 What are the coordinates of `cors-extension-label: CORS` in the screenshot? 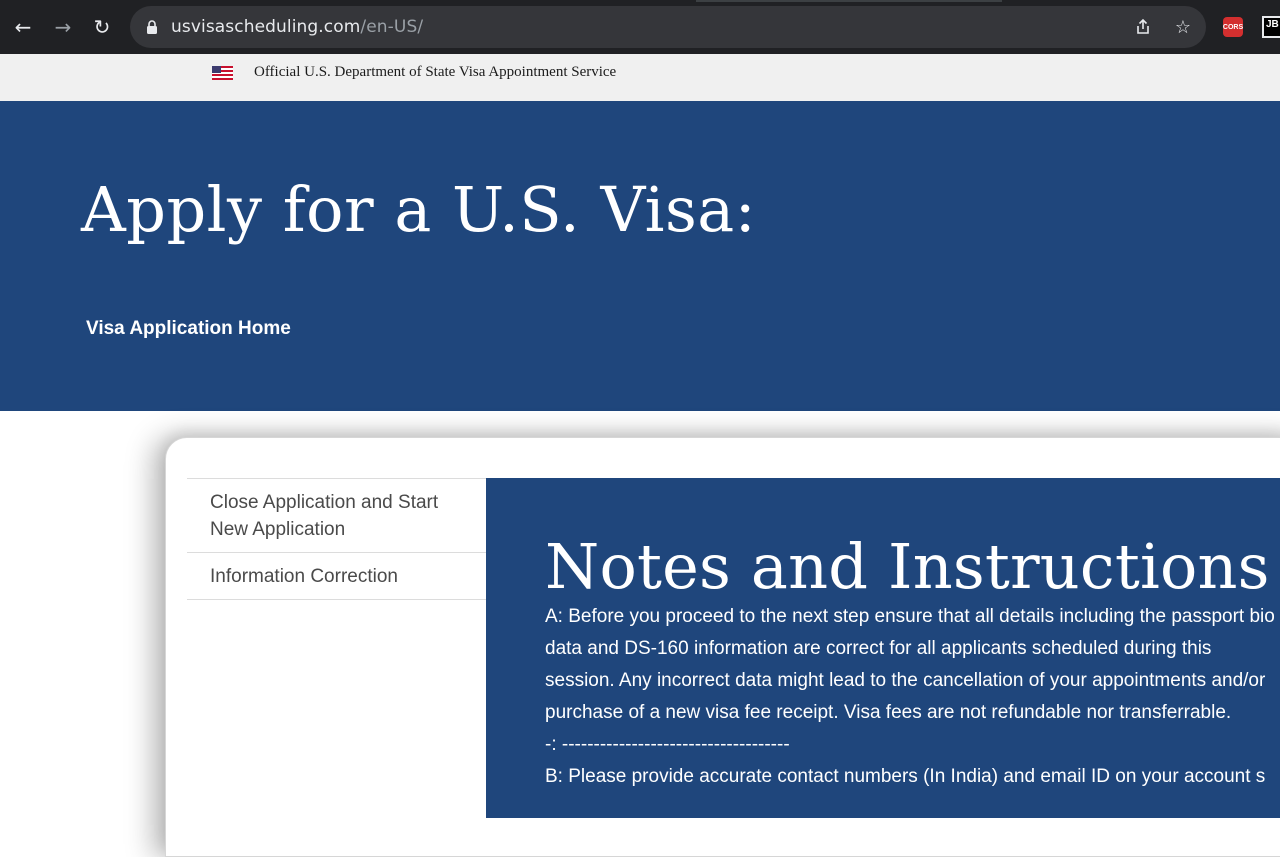 It's located at (1233, 27).